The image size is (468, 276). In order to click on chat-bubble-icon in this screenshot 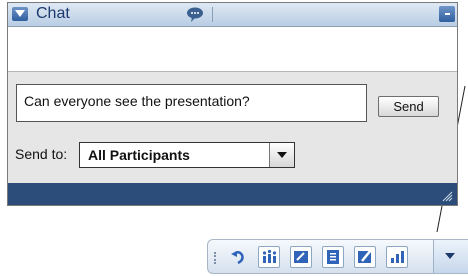, I will do `click(195, 15)`.